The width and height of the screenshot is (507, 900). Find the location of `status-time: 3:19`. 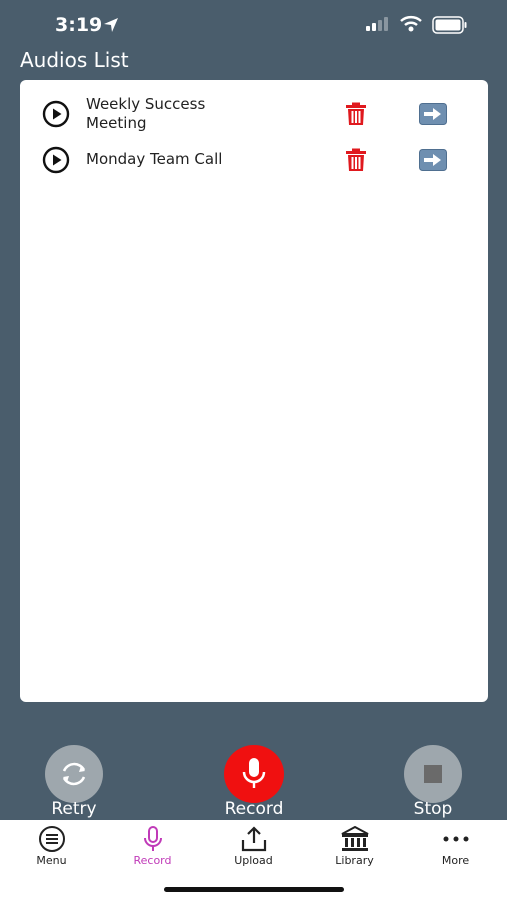

status-time: 3:19 is located at coordinates (79, 25).